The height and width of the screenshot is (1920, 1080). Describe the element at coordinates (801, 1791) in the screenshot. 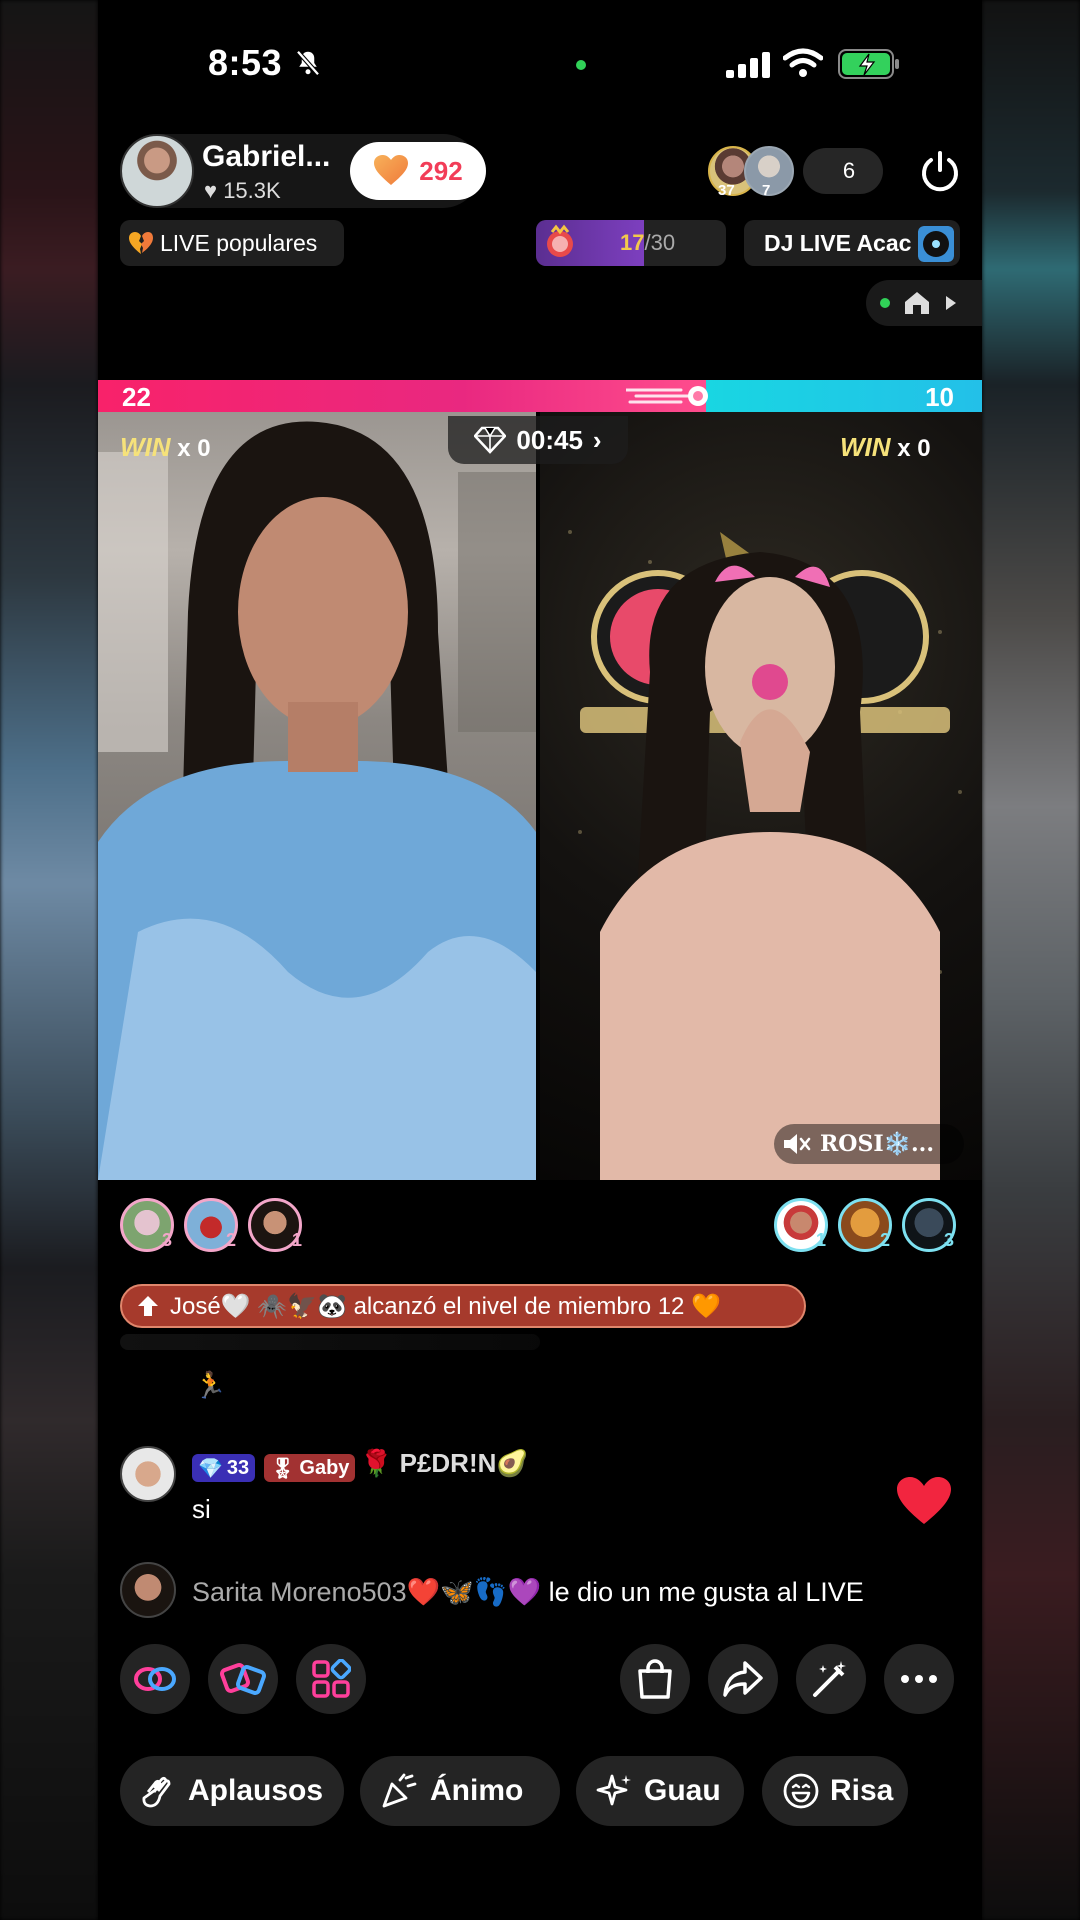

I see `laugh-face-icon` at that location.